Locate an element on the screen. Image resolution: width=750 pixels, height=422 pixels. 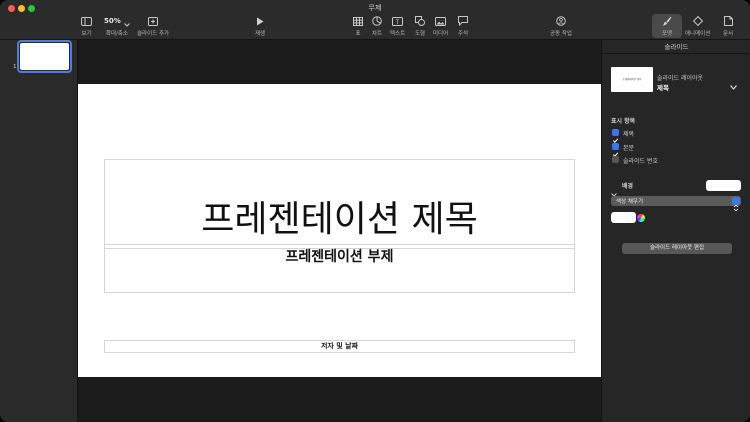
layout-thumbnail: 프레젠테이션 제목 is located at coordinates (632, 79).